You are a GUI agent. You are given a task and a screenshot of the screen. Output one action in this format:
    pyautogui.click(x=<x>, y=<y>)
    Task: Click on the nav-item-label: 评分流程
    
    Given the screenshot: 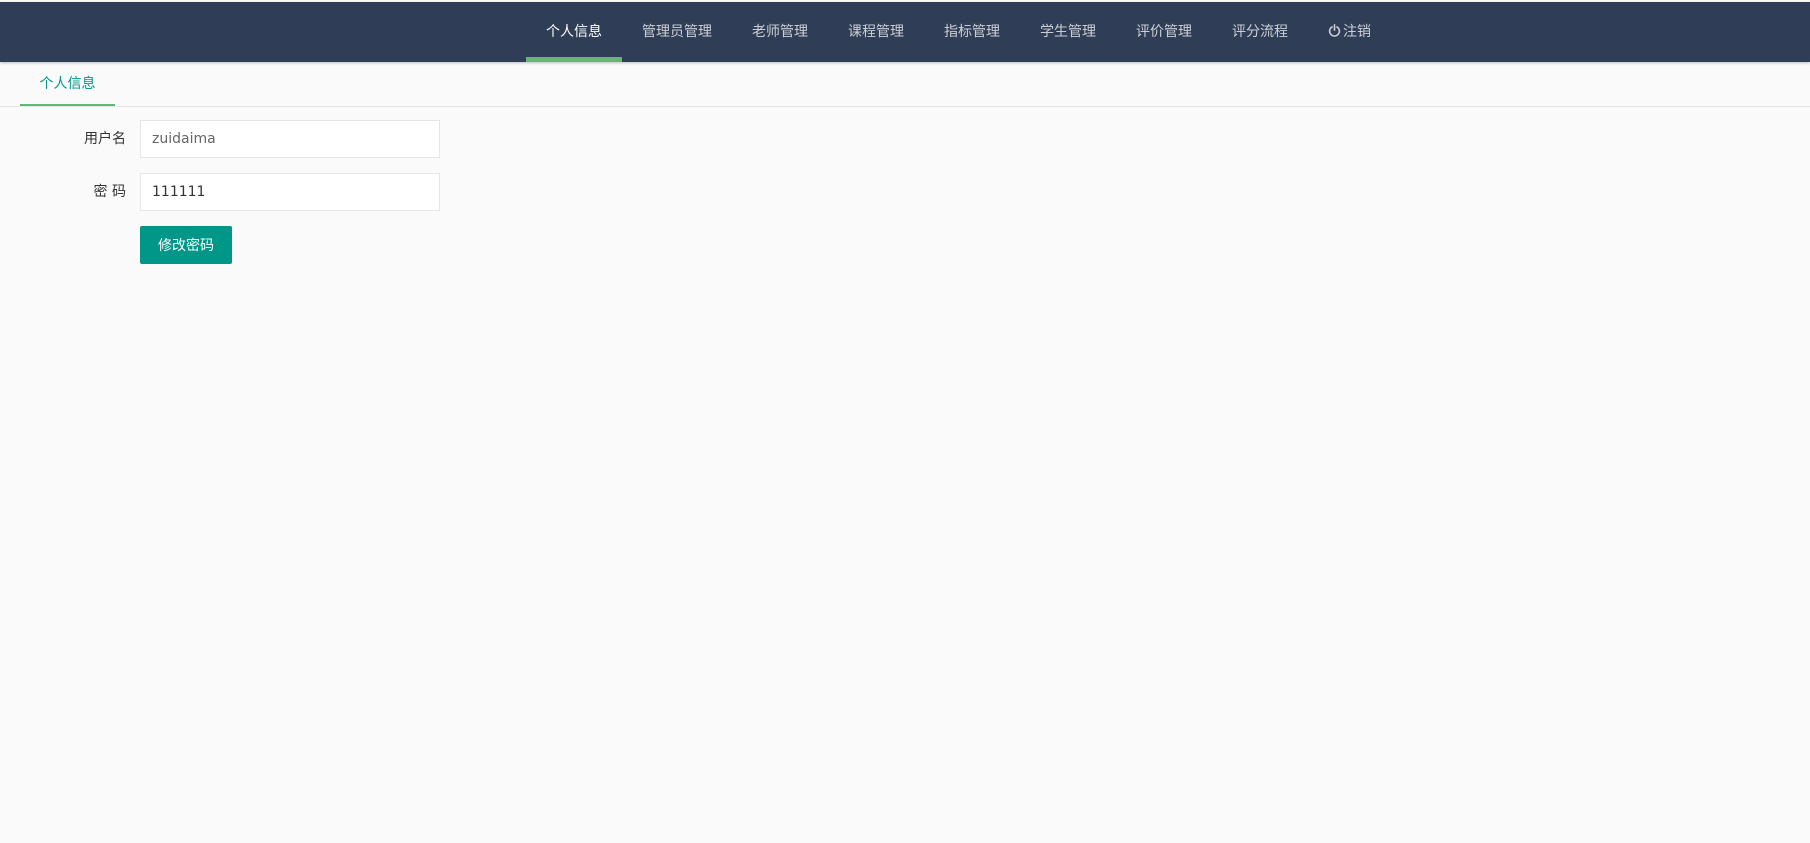 What is the action you would take?
    pyautogui.click(x=1260, y=32)
    